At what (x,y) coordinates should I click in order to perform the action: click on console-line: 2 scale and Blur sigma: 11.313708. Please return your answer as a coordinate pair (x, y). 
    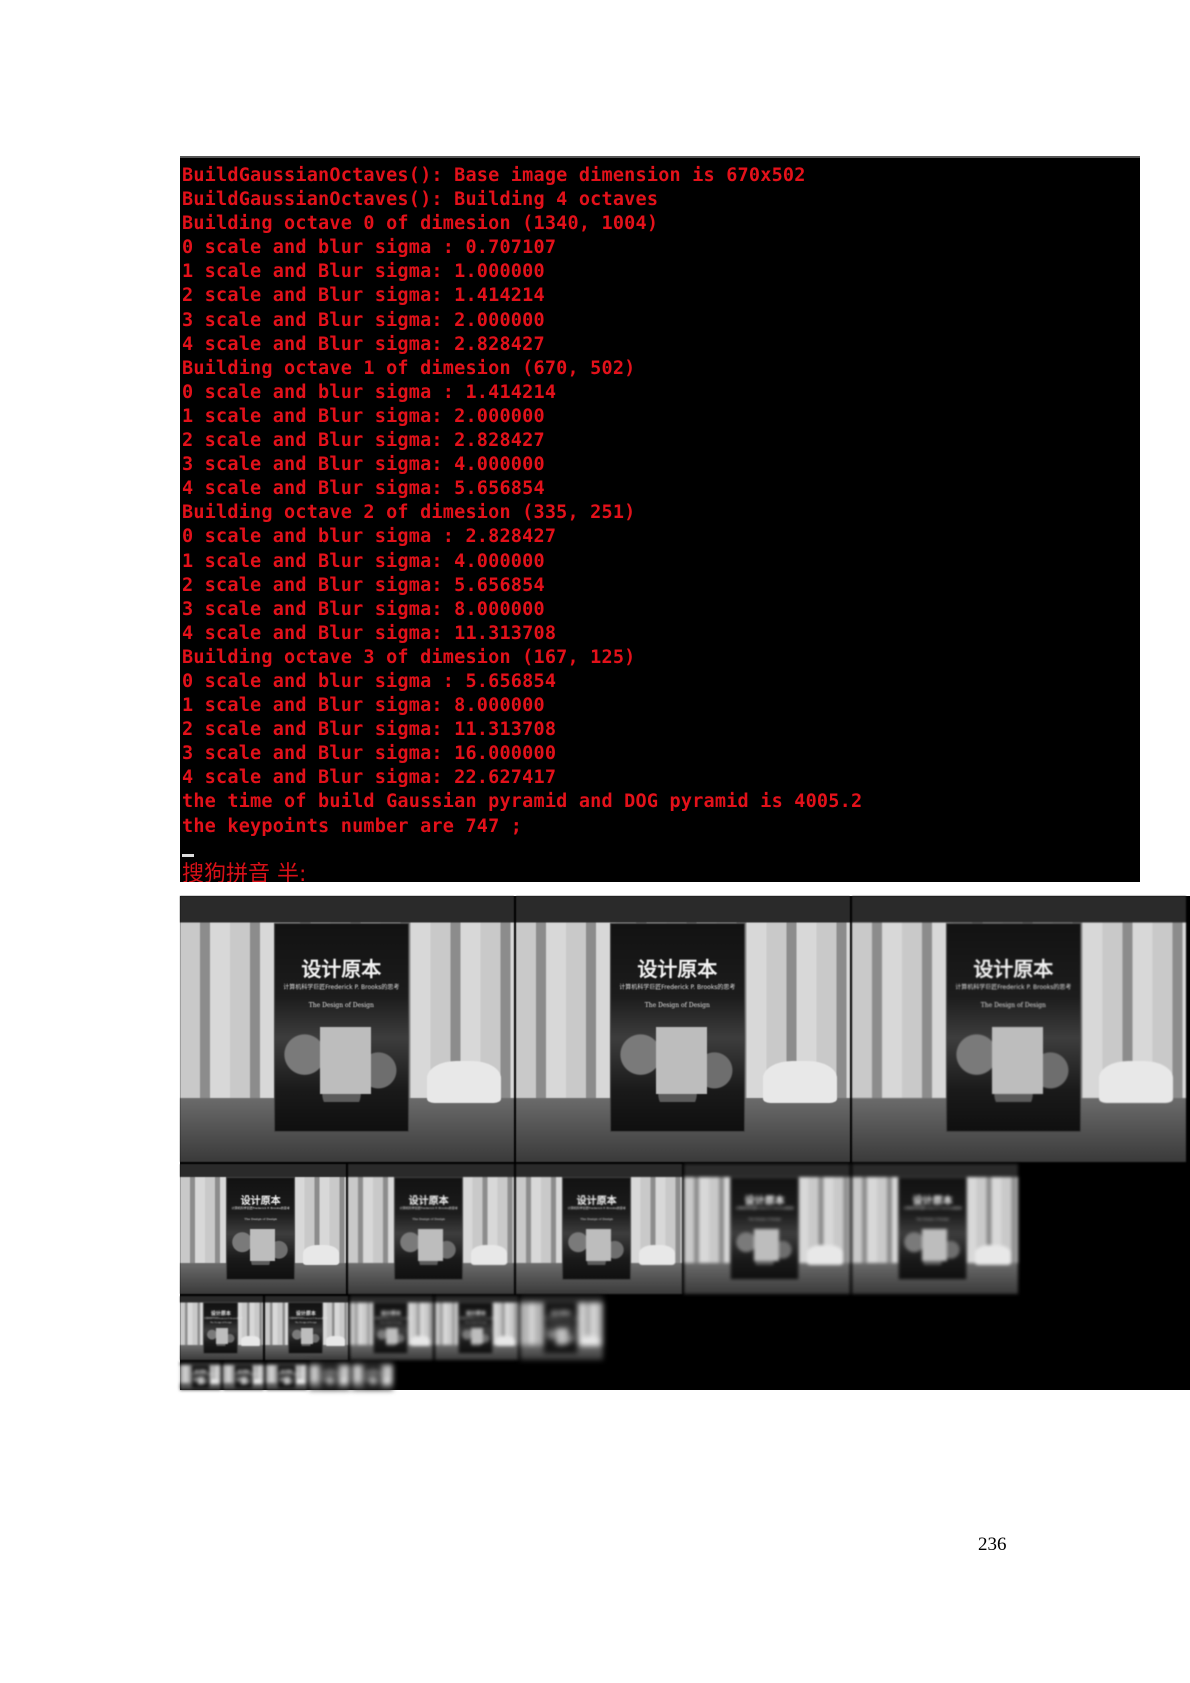
    Looking at the image, I should click on (369, 730).